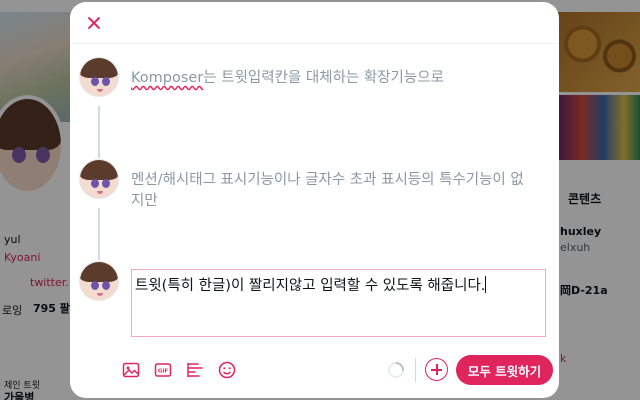 The width and height of the screenshot is (640, 400). What do you see at coordinates (131, 370) in the screenshot?
I see `image-icon` at bounding box center [131, 370].